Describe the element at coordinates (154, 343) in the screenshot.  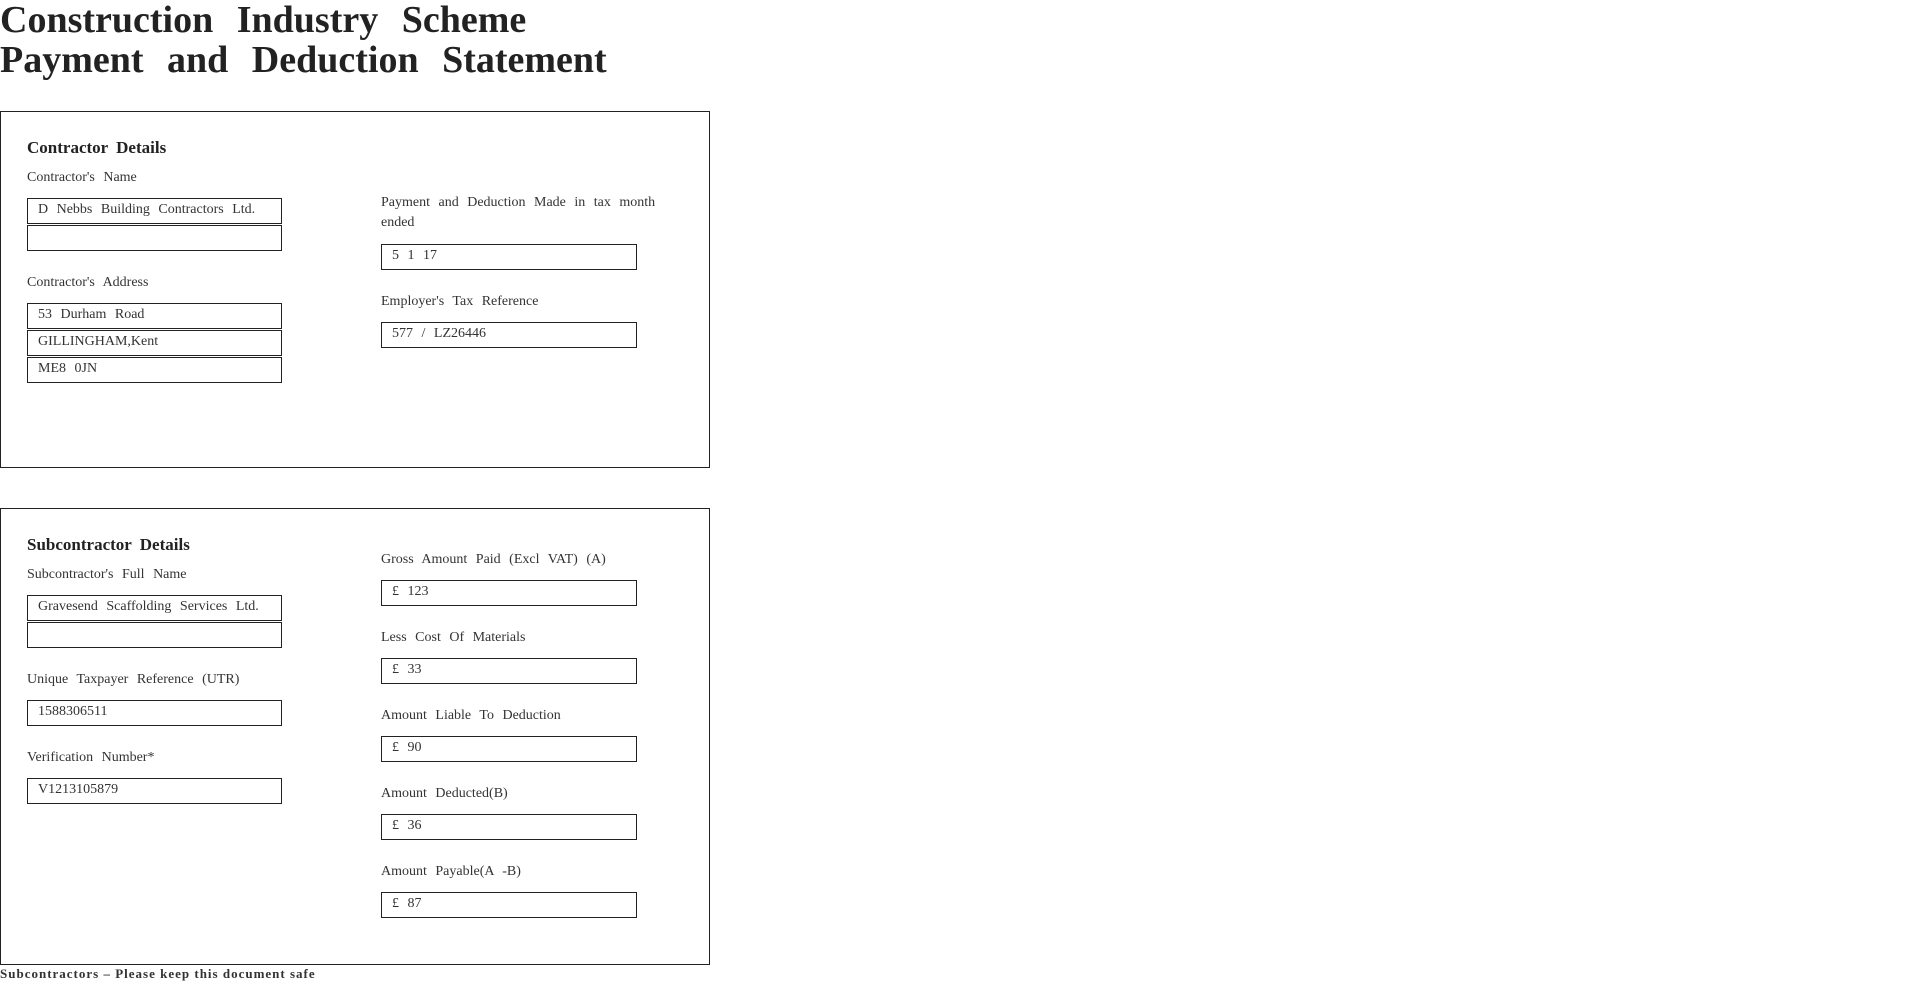
I see `contractor-address-field-2: GILLINGHAM,Kent` at that location.